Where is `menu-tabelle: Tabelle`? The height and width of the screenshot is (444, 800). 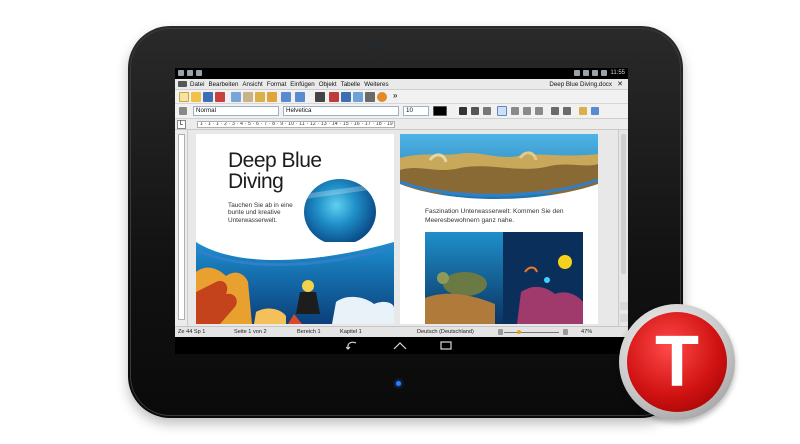
menu-tabelle: Tabelle is located at coordinates (351, 84).